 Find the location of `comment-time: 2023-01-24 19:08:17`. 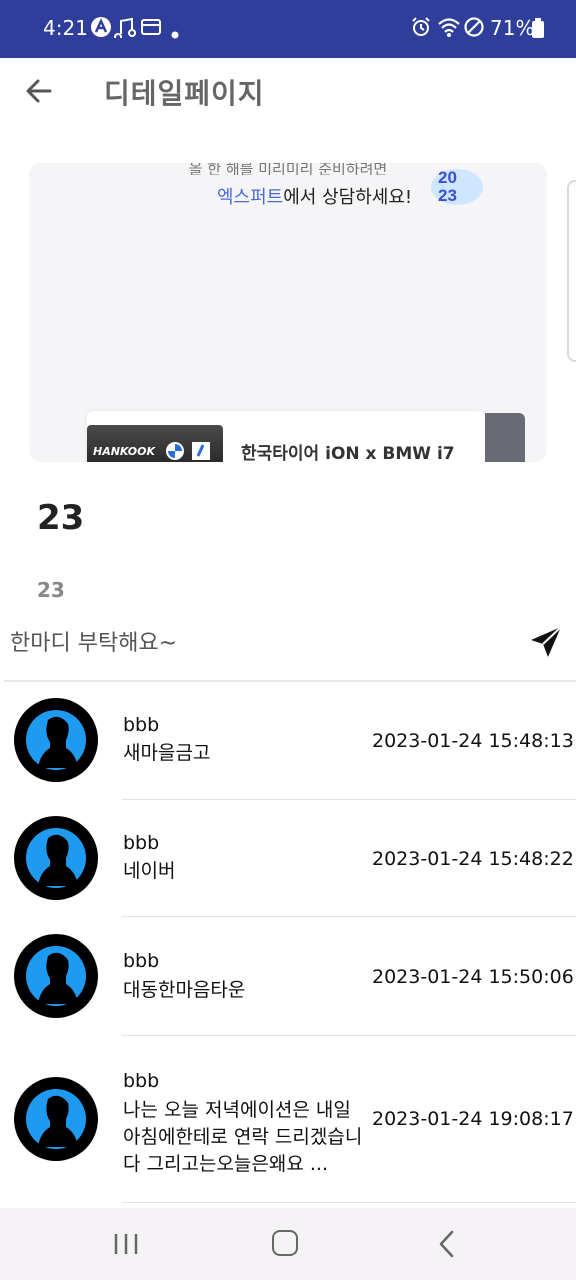

comment-time: 2023-01-24 19:08:17 is located at coordinates (473, 1119).